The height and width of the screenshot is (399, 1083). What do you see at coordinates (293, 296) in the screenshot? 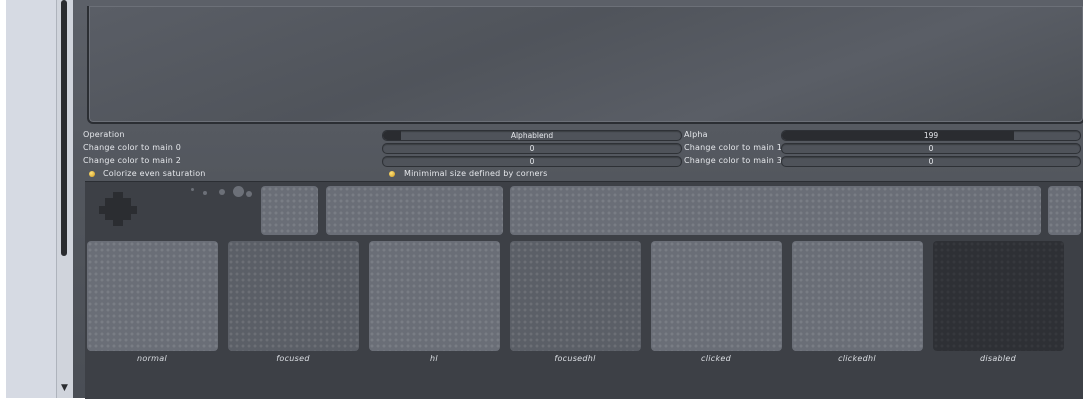
I see `state-tile-focused` at bounding box center [293, 296].